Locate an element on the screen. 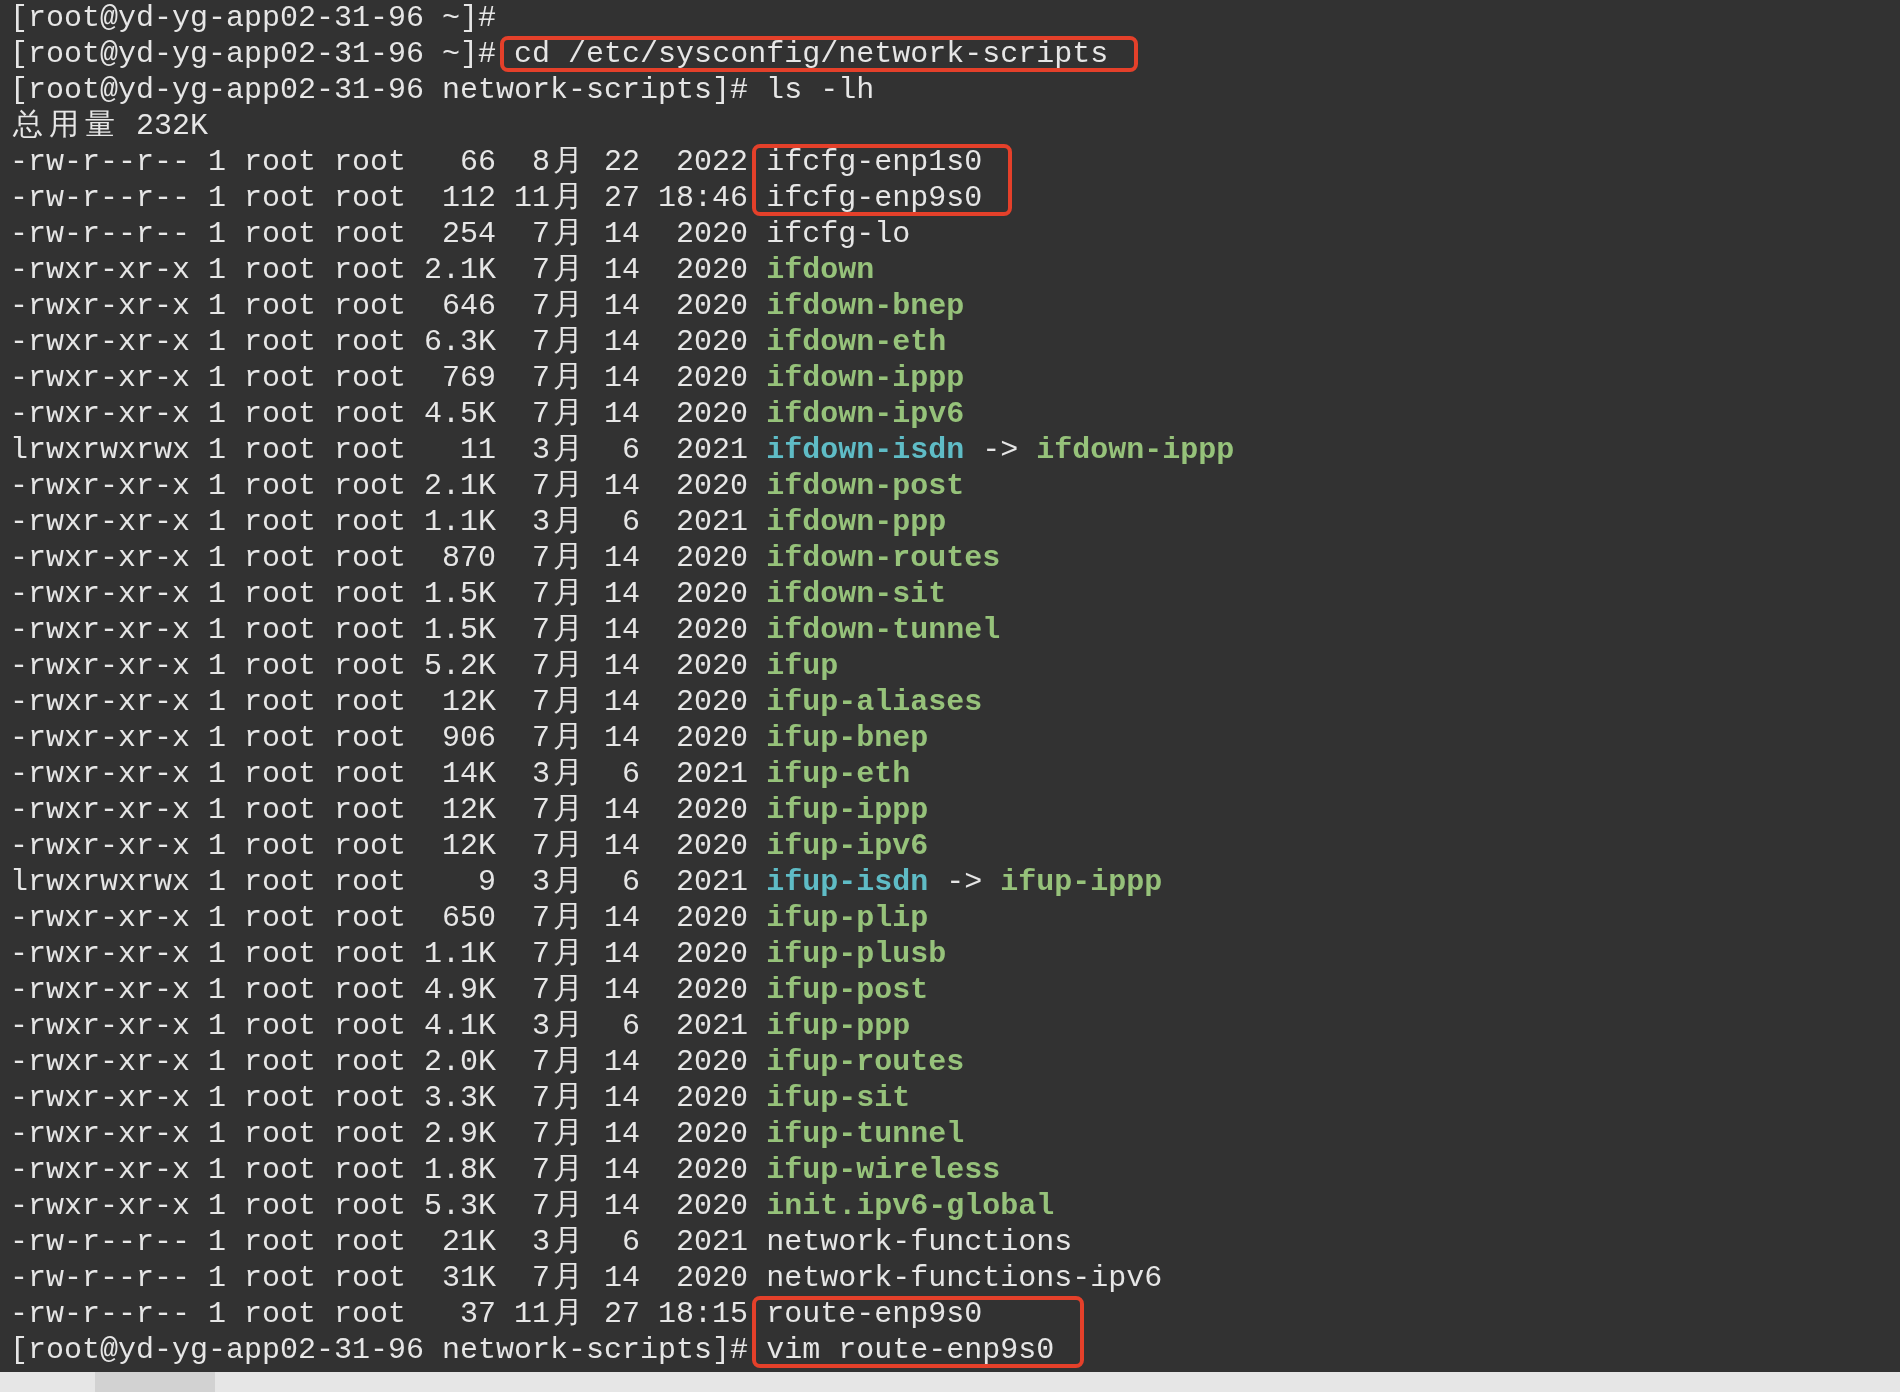 This screenshot has width=1900, height=1392. terminal-text: network-functions-ipv6 is located at coordinates (964, 1278).